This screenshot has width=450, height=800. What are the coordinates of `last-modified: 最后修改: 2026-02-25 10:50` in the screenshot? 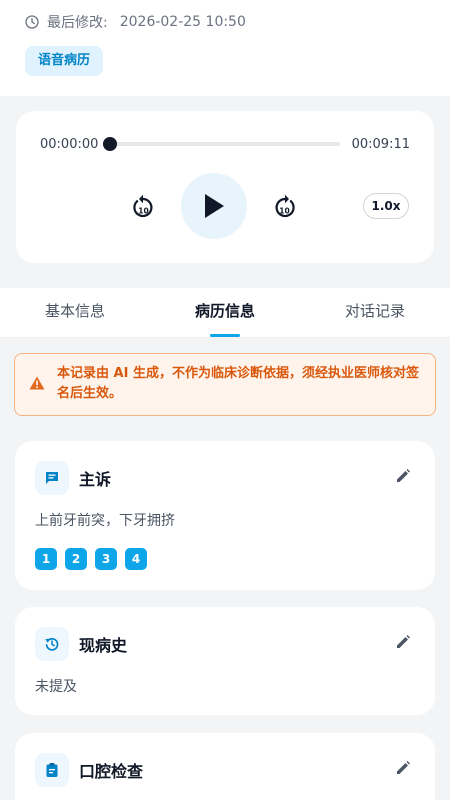 It's located at (225, 22).